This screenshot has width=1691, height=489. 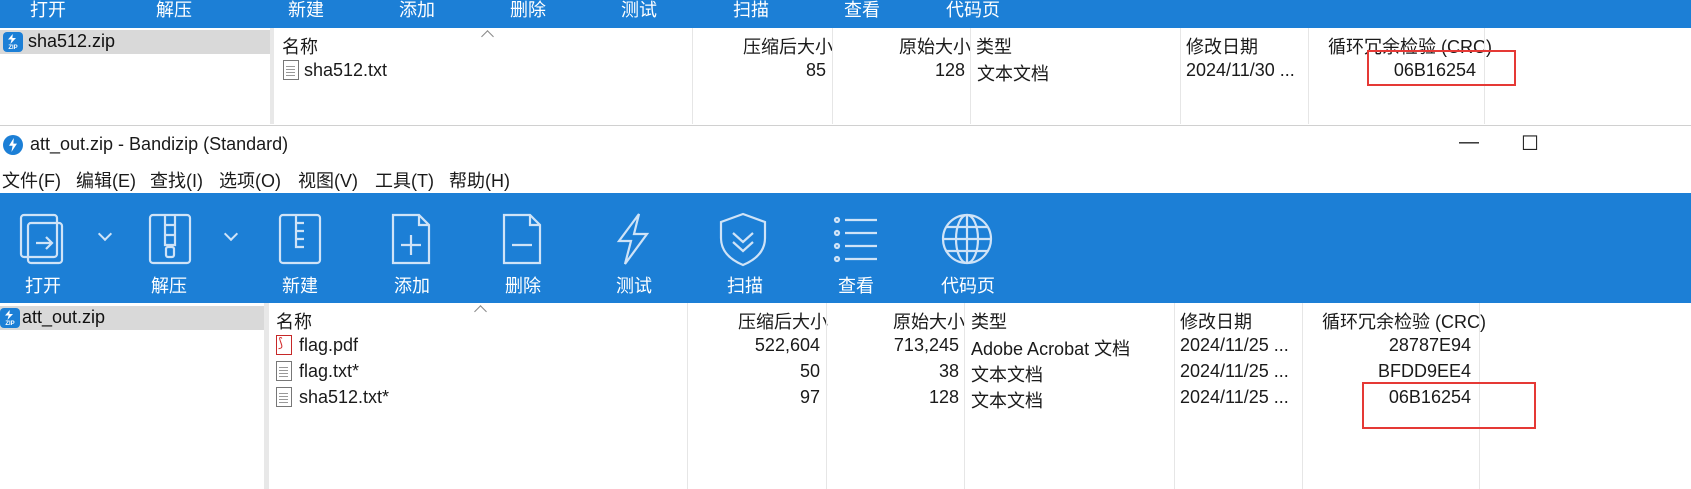 What do you see at coordinates (411, 239) in the screenshot?
I see `add-file-icon` at bounding box center [411, 239].